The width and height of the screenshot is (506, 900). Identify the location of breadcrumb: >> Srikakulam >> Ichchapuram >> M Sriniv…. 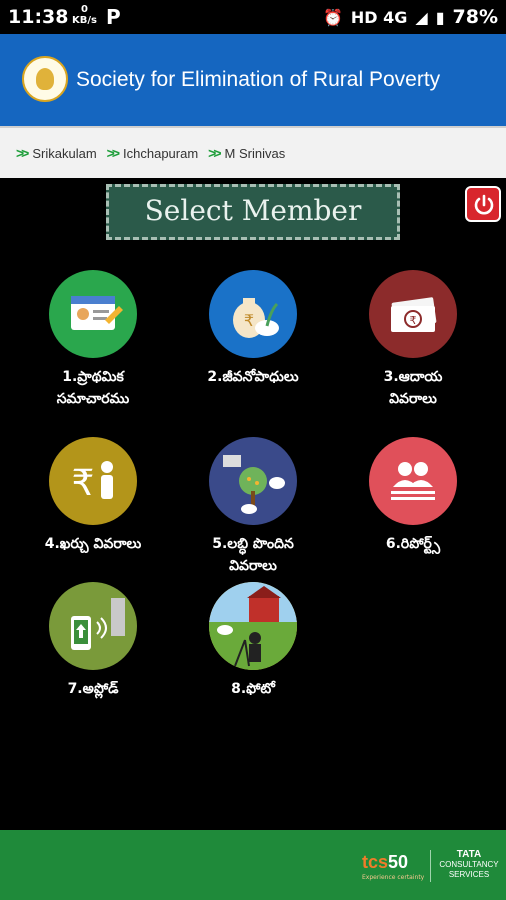
(253, 152).